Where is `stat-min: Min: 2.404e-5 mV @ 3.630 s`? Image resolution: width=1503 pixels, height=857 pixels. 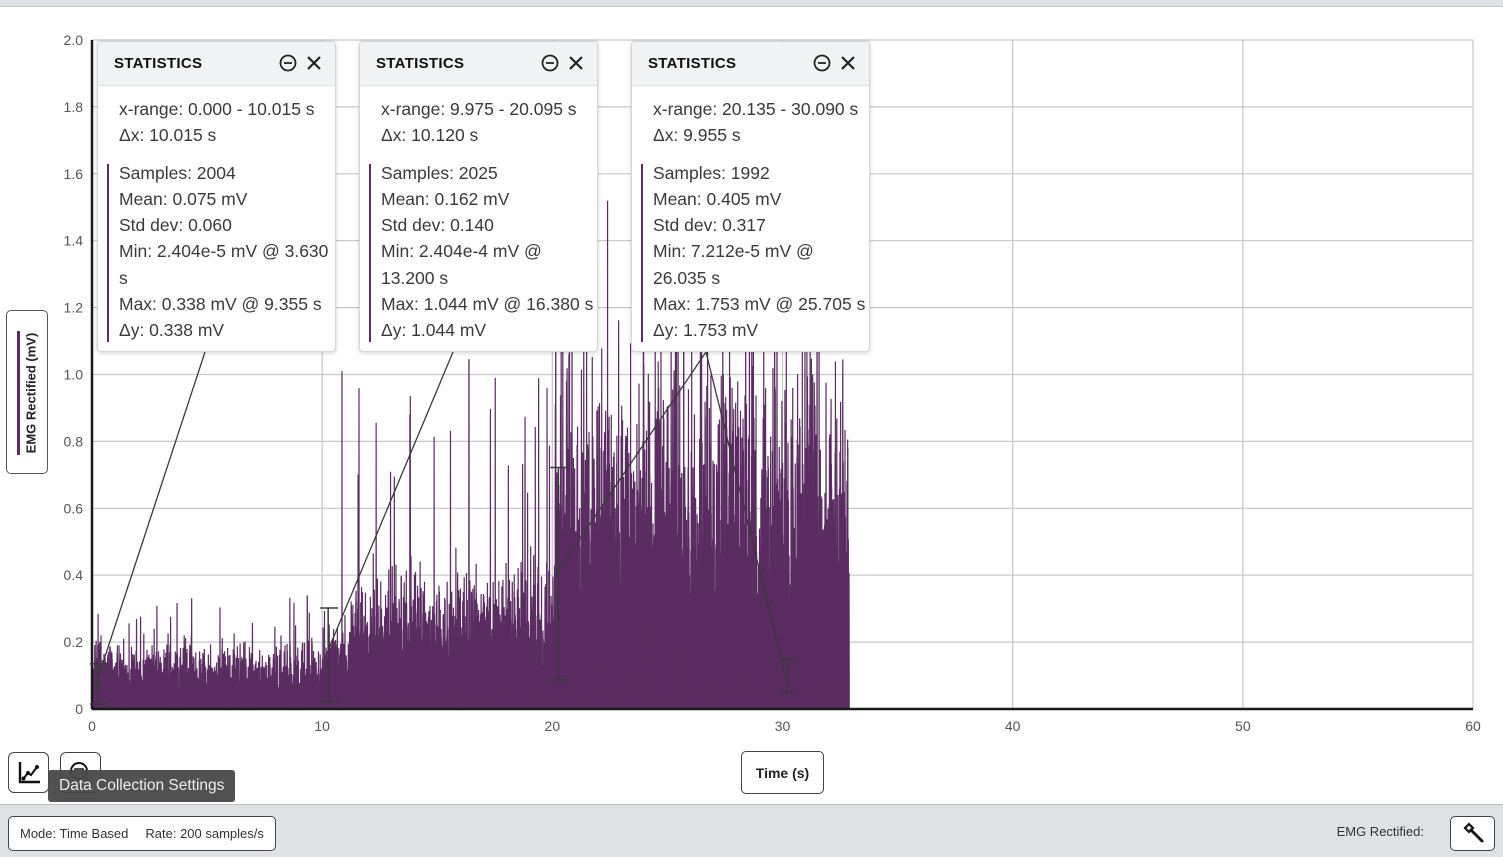 stat-min: Min: 2.404e-5 mV @ 3.630 s is located at coordinates (224, 264).